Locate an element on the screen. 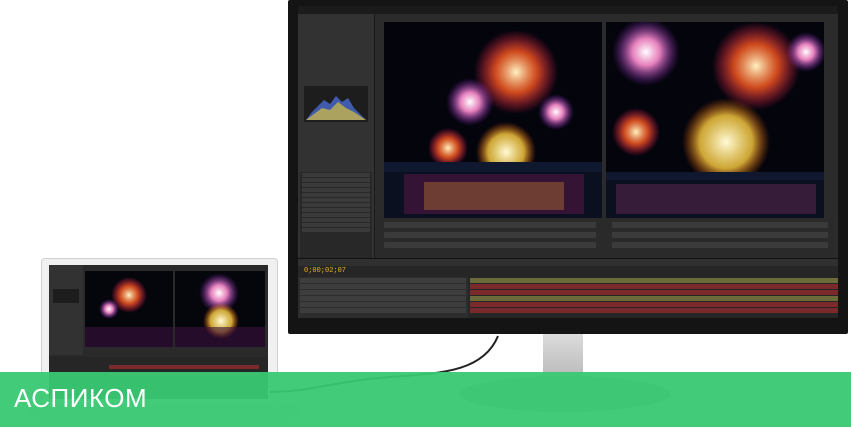  timecode-display: 0;00;02;07 is located at coordinates (325, 271).